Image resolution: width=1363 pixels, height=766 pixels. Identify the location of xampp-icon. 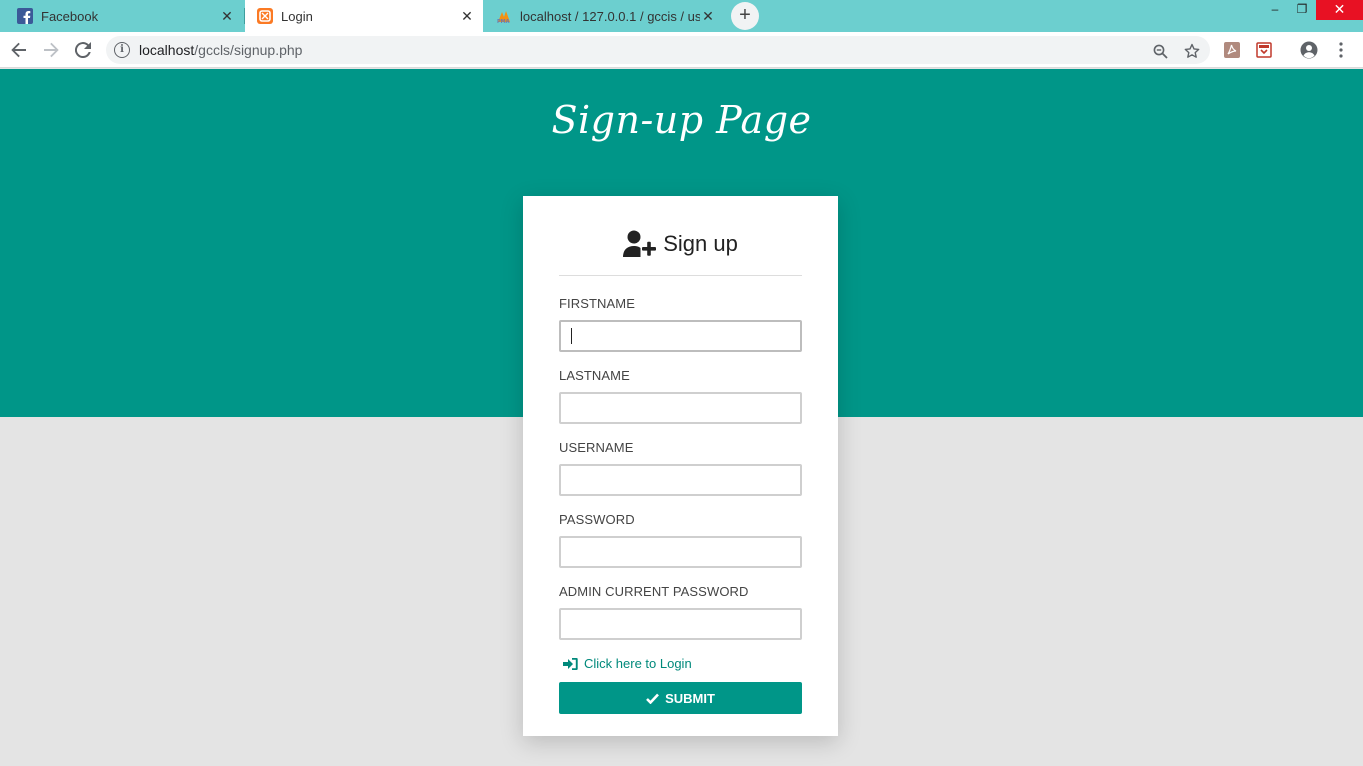
(265, 16).